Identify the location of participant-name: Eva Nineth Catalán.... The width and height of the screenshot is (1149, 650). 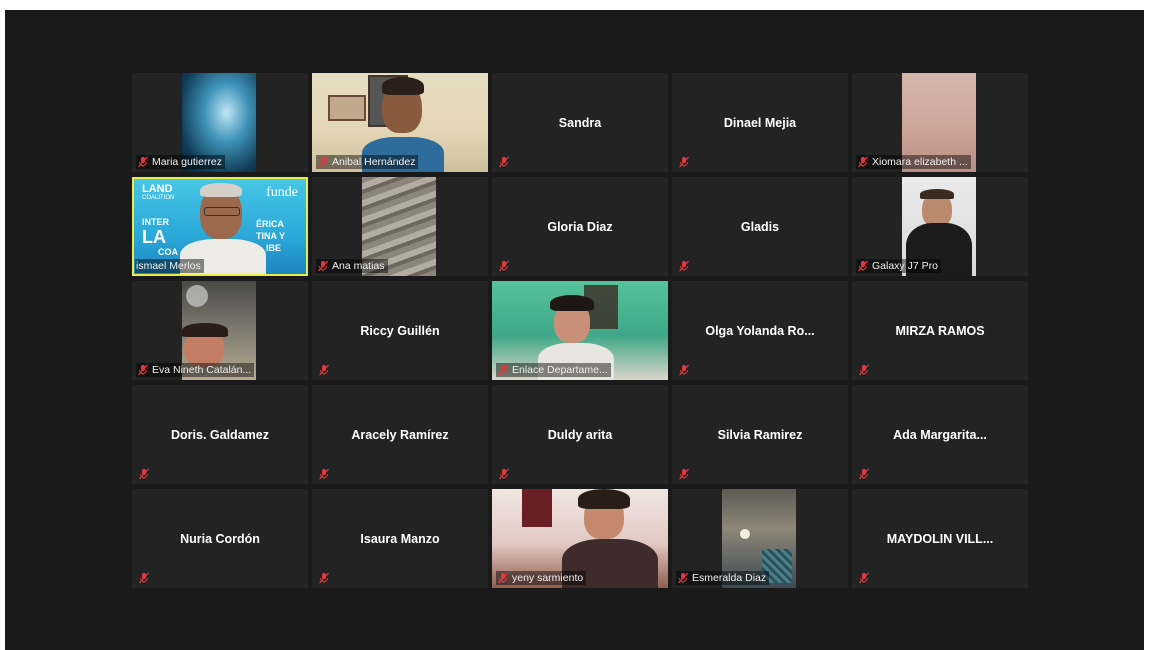
(202, 370).